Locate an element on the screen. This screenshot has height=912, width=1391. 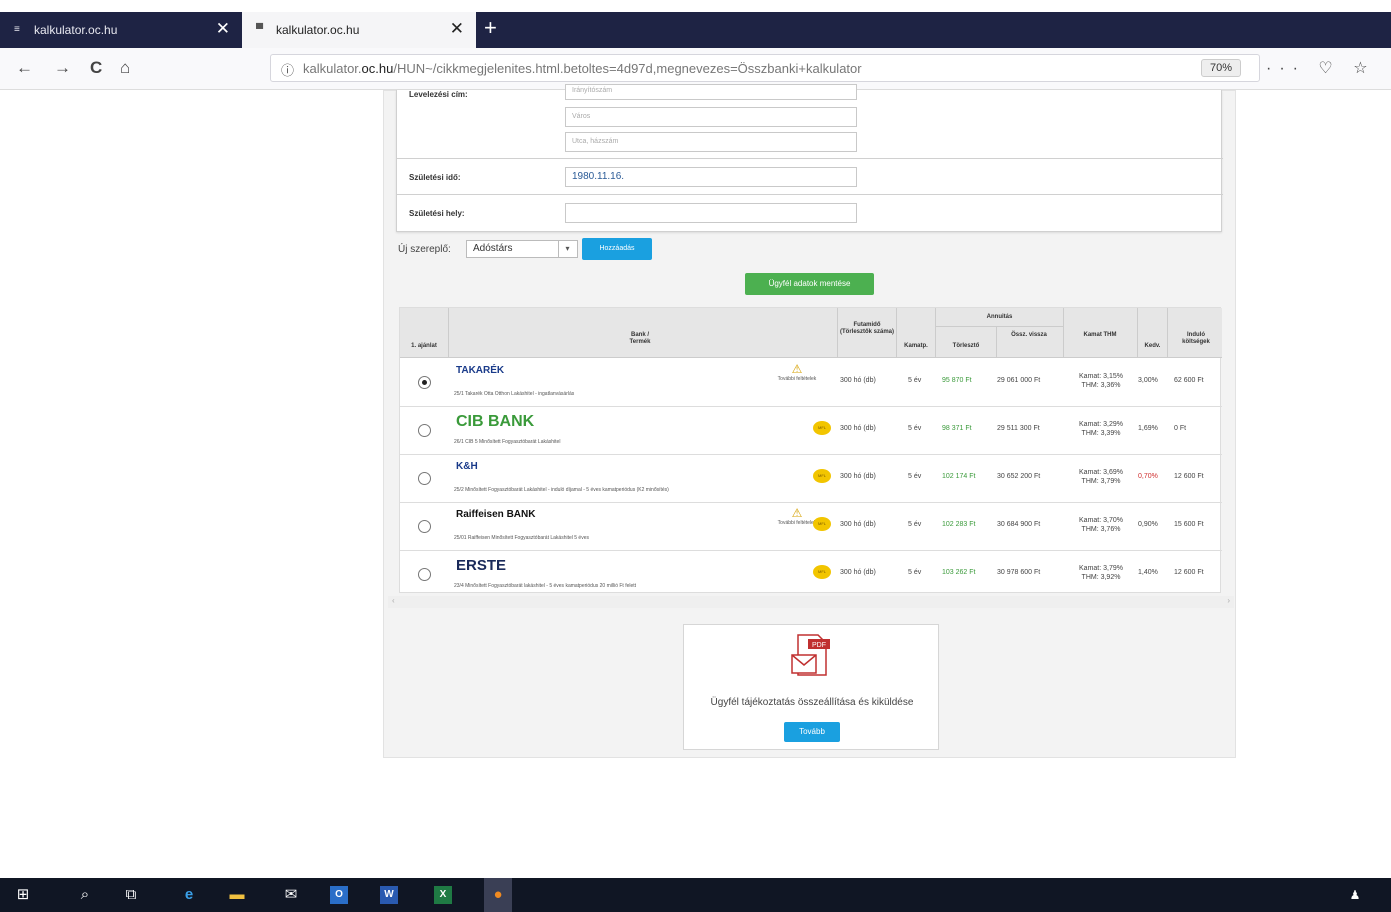
firefox-icon: ● is located at coordinates (498, 895).